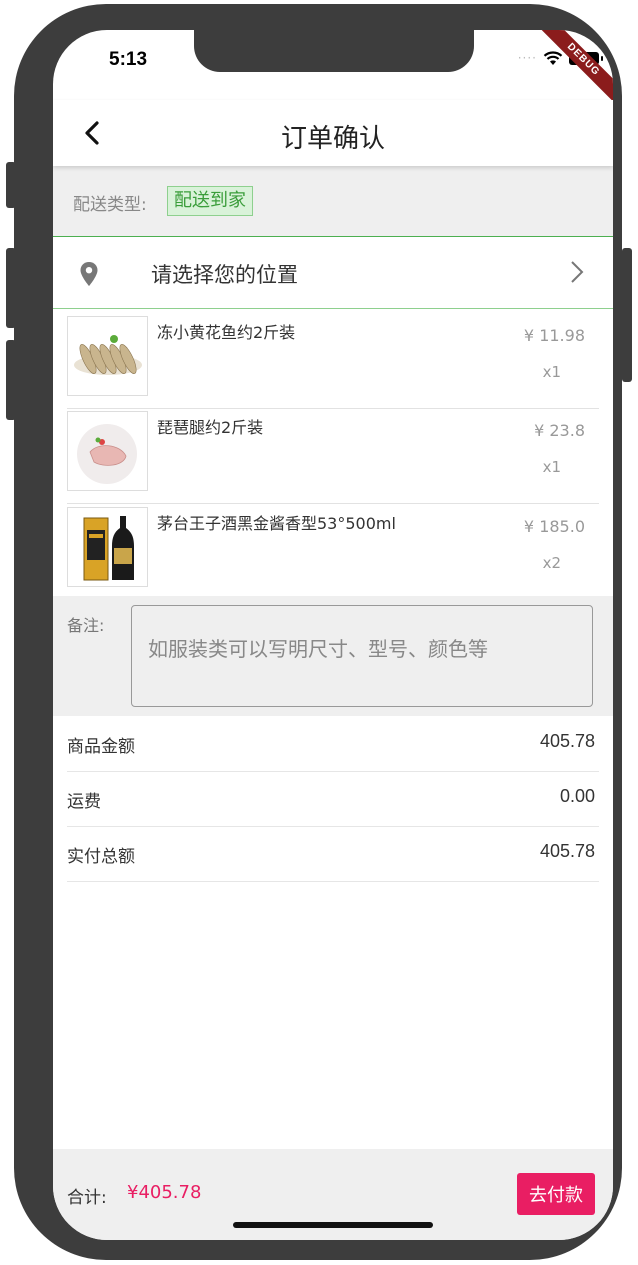  Describe the element at coordinates (164, 1192) in the screenshot. I see `total-amount: ¥405.78` at that location.